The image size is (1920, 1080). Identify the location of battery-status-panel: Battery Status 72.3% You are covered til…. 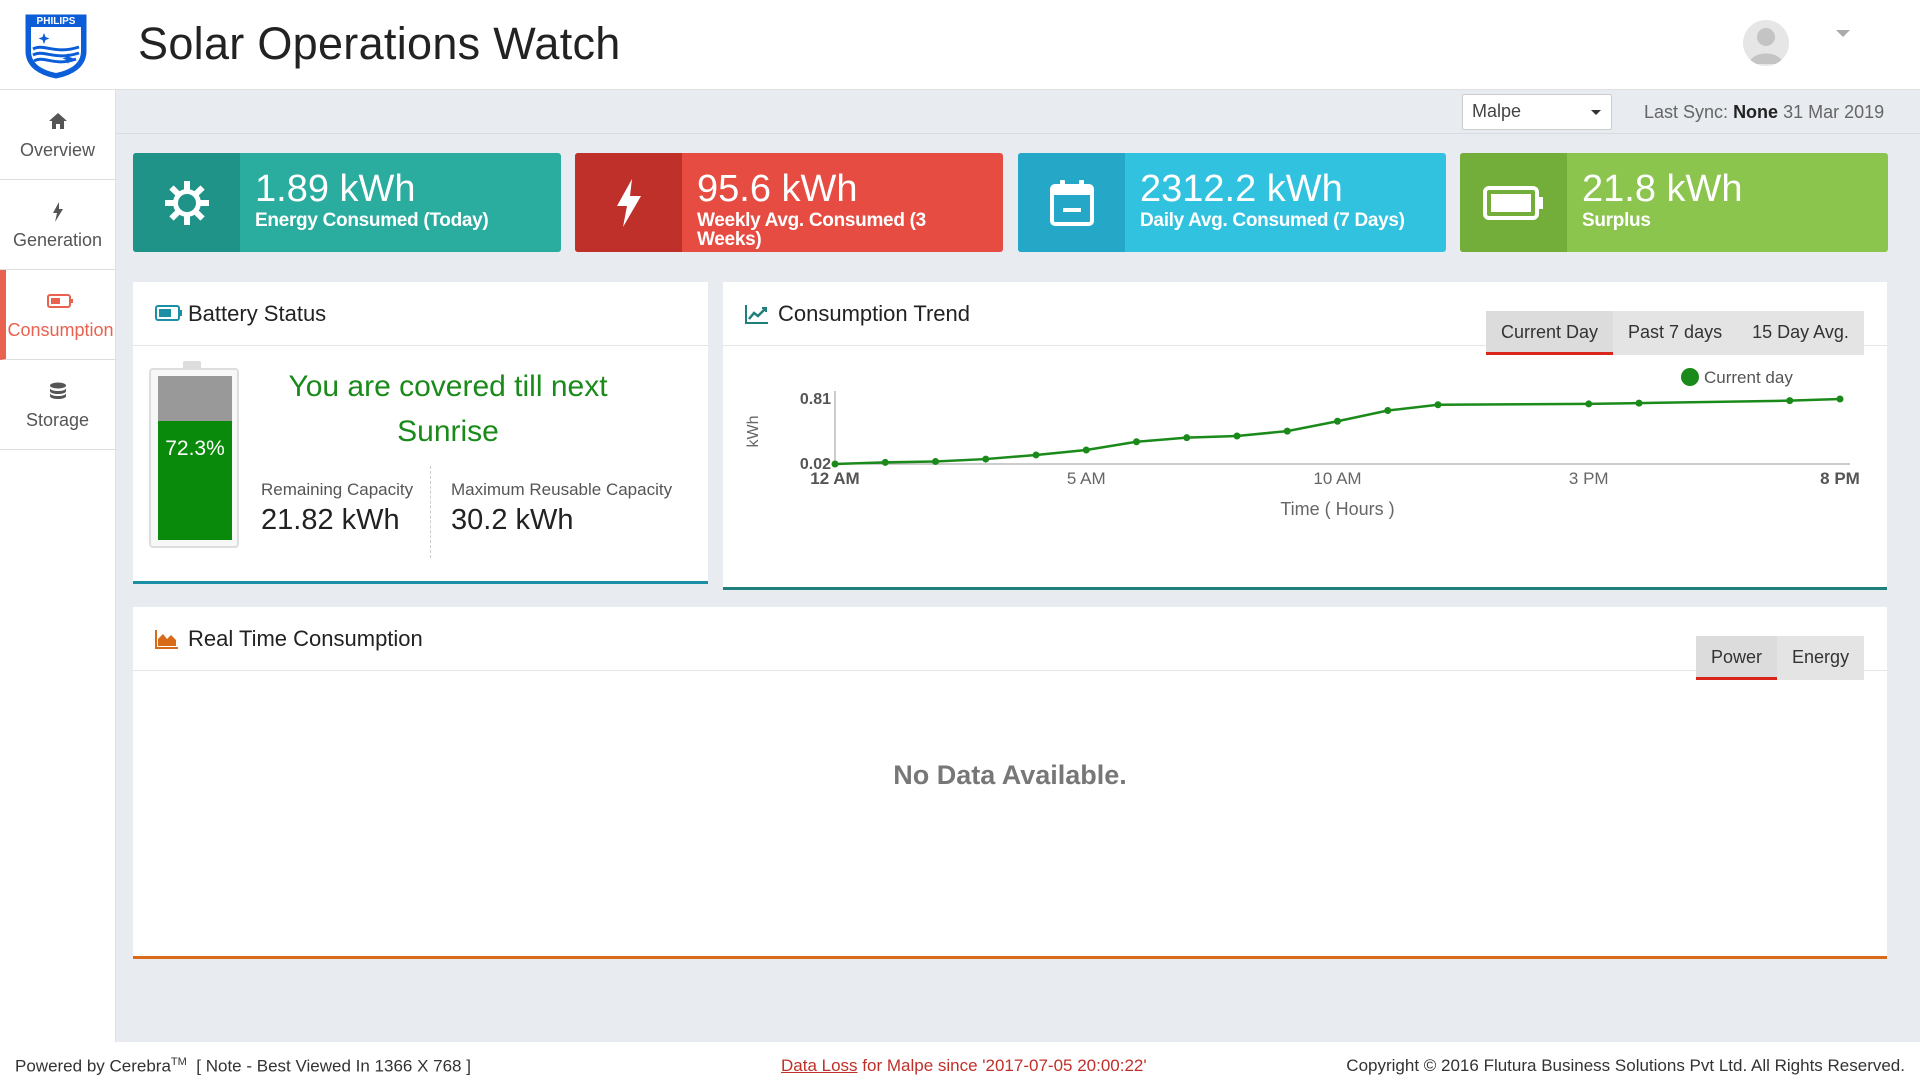
(420, 433).